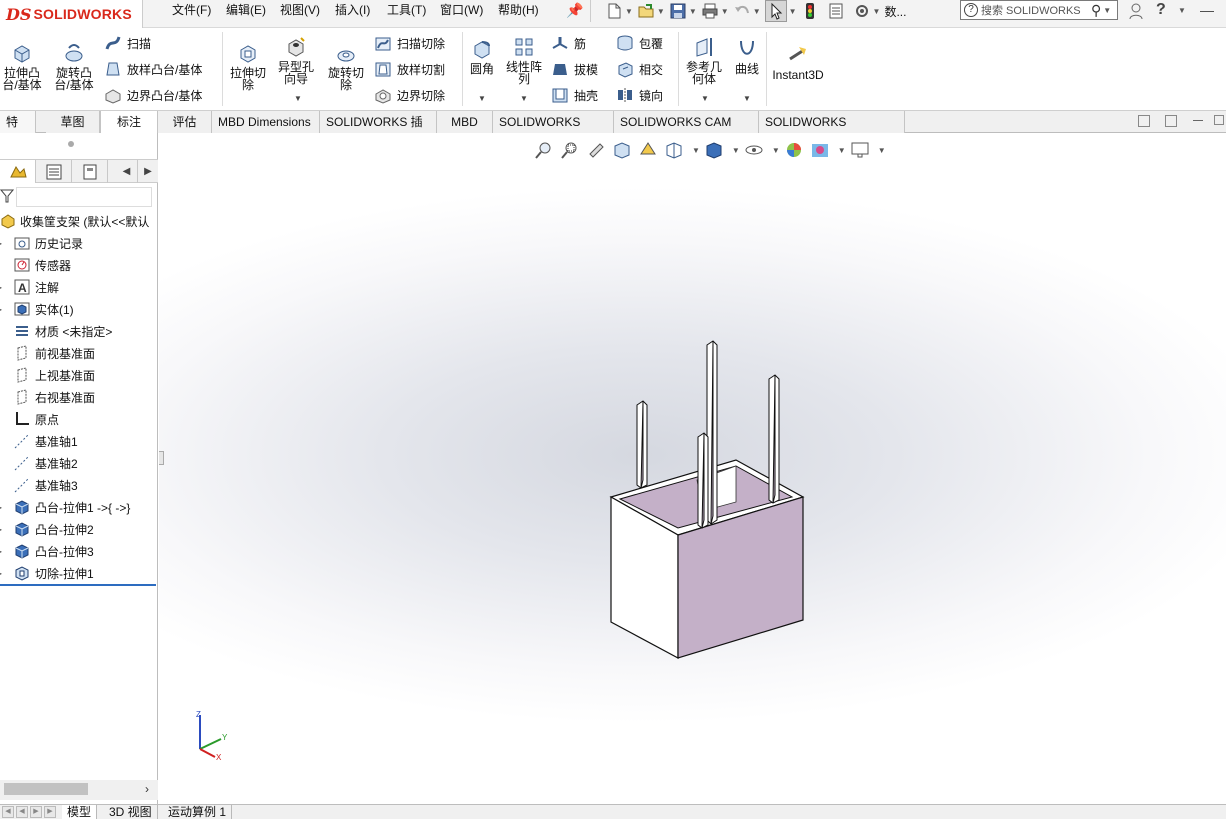 The image size is (1226, 819). Describe the element at coordinates (185, 122) in the screenshot. I see `tab-evaluate: 评估` at that location.